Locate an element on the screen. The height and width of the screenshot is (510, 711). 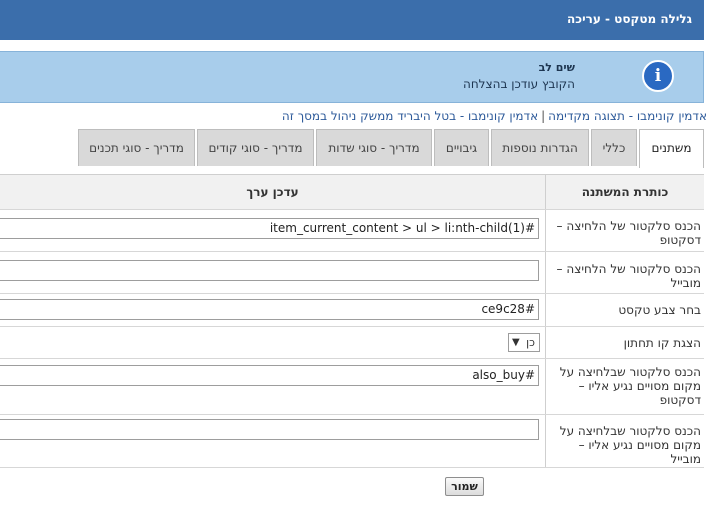
row-label: בחר צבע טקסט is located at coordinates (659, 310).